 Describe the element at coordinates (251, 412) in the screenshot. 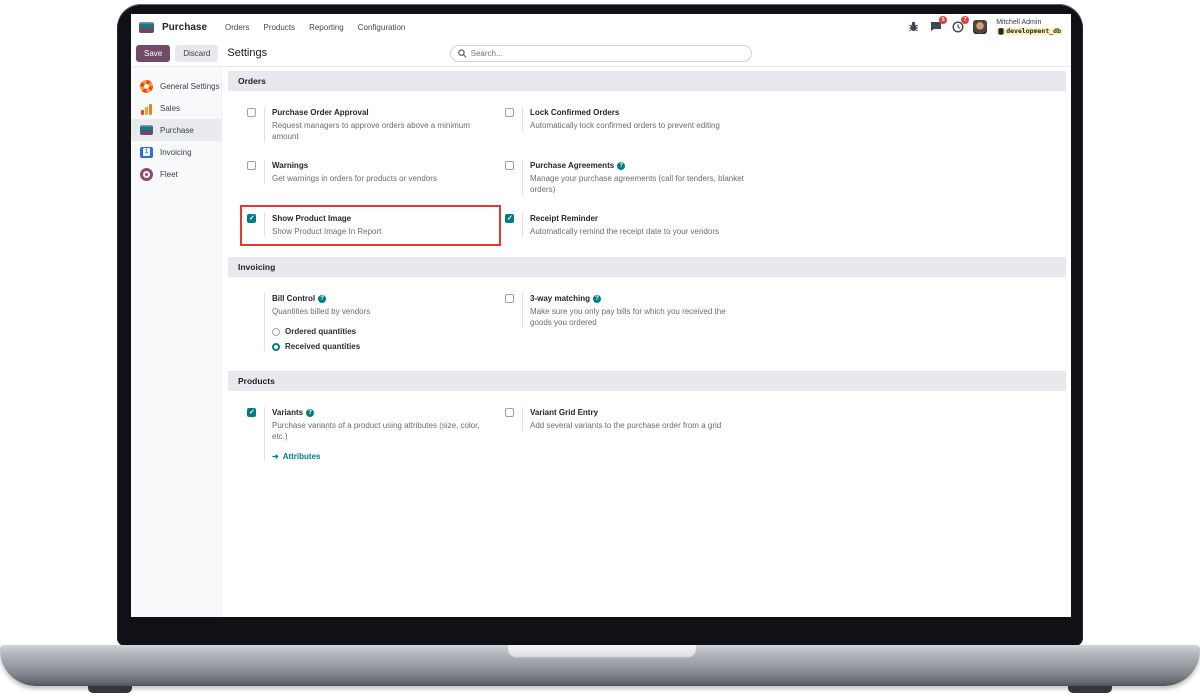

I see `checkbox-variants` at that location.